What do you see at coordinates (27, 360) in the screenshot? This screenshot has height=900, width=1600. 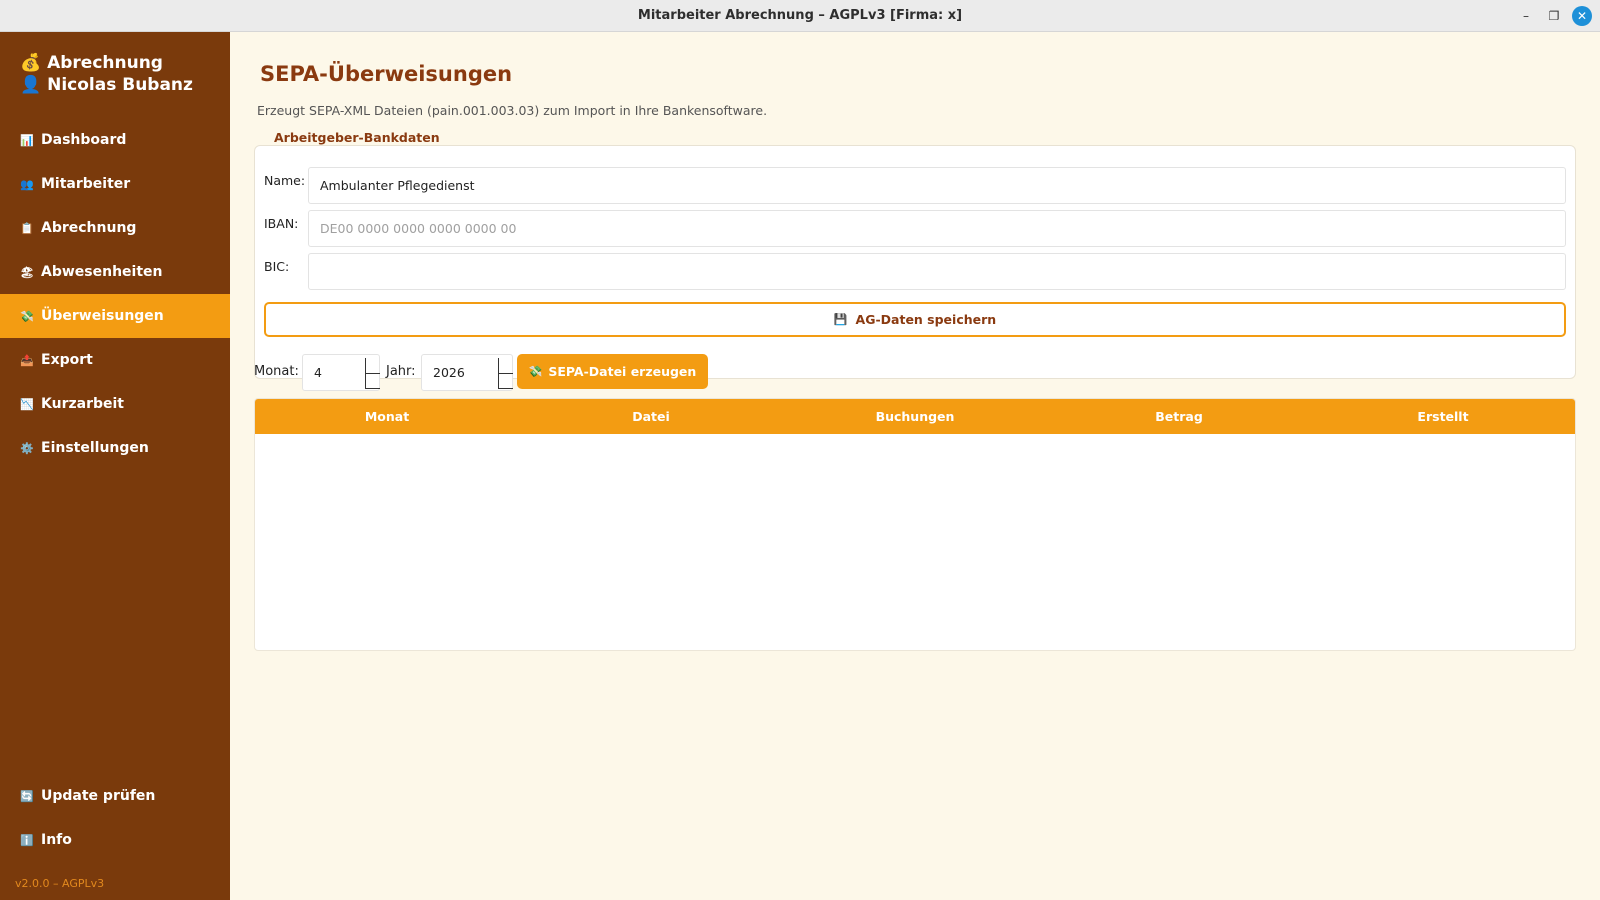 I see `outbox-icon: 📤` at bounding box center [27, 360].